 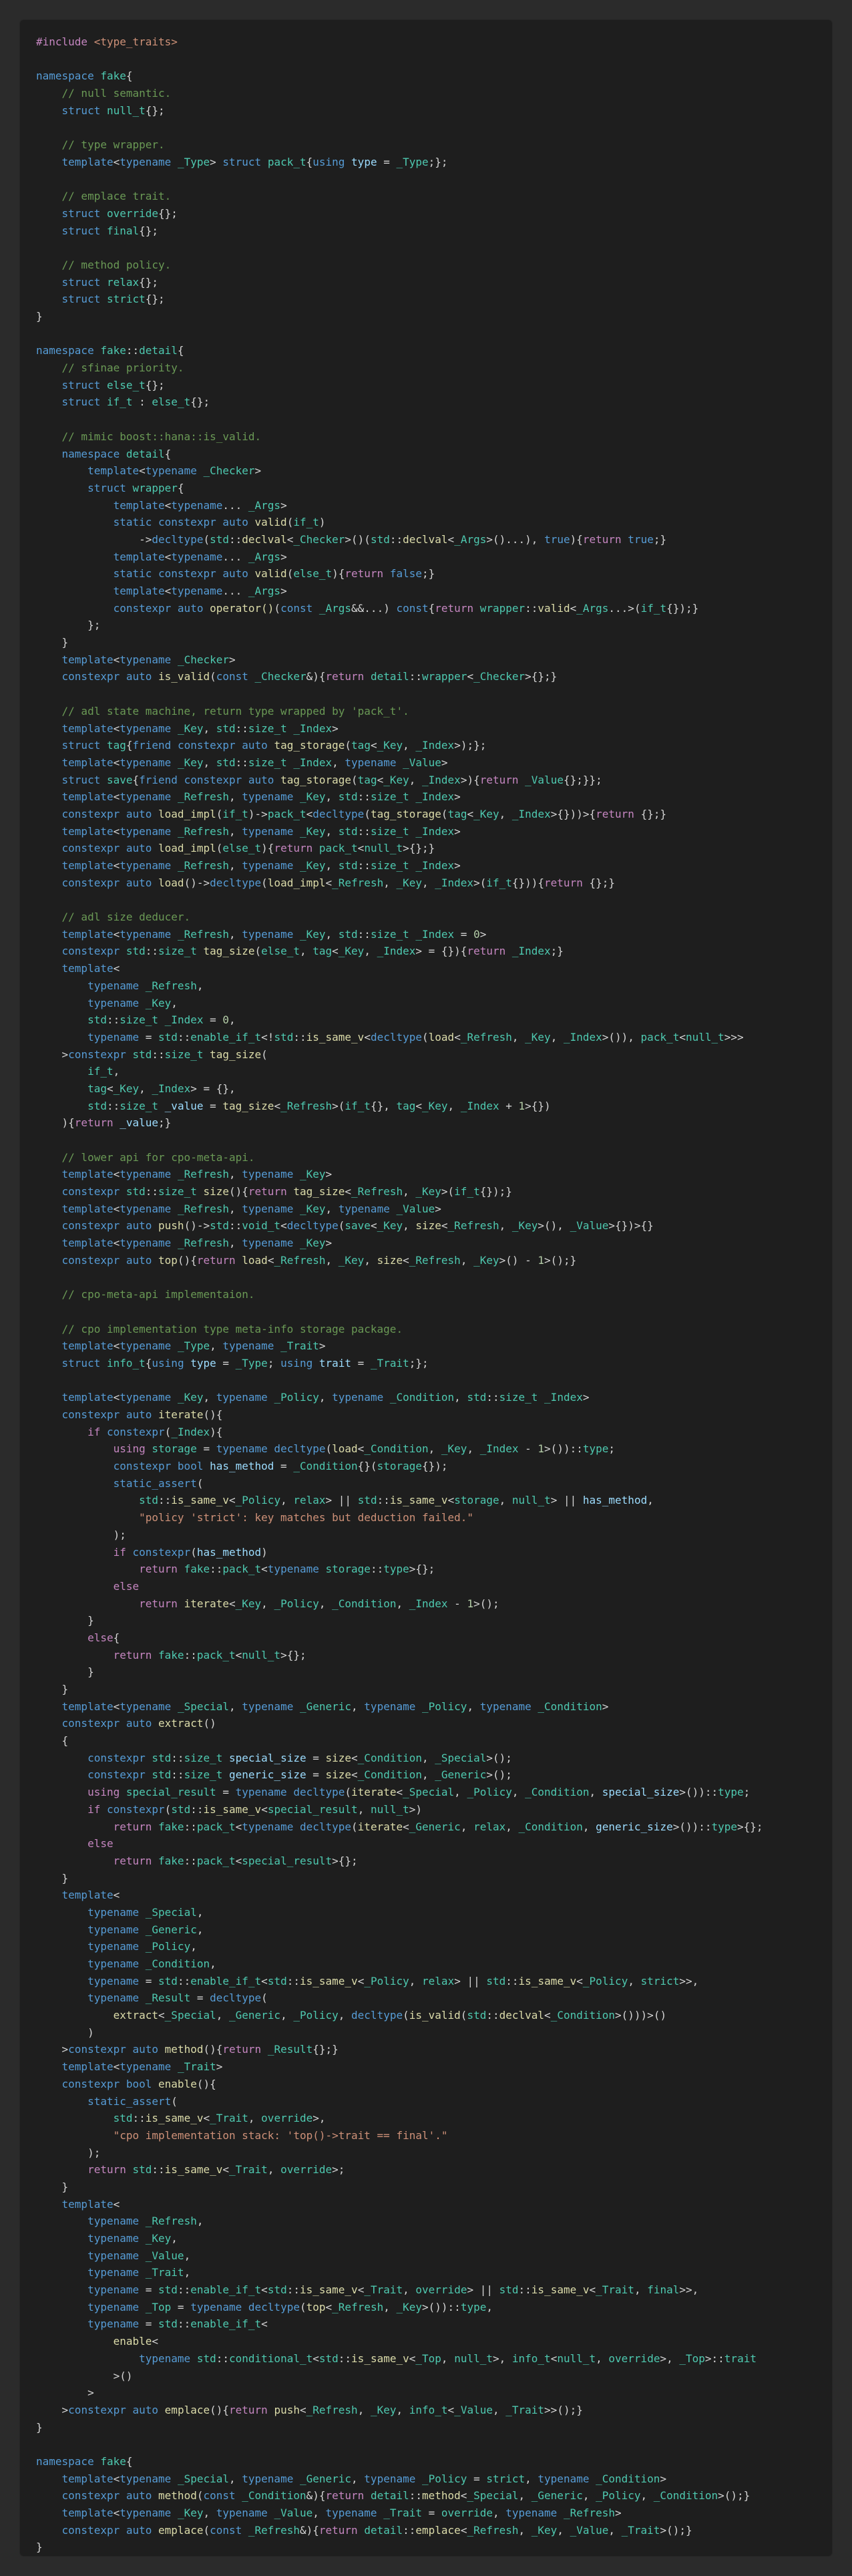 I want to click on type-token: fake, so click(x=171, y=1654).